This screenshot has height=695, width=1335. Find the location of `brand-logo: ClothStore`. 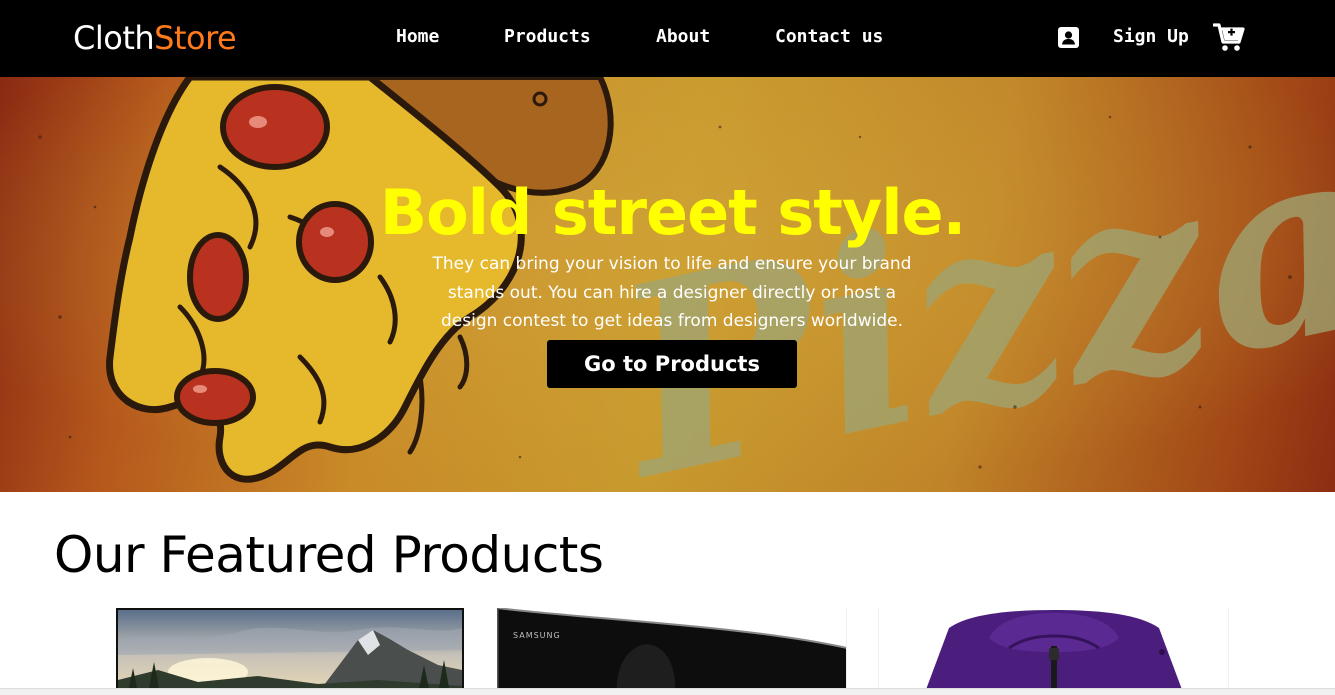

brand-logo: ClothStore is located at coordinates (155, 38).